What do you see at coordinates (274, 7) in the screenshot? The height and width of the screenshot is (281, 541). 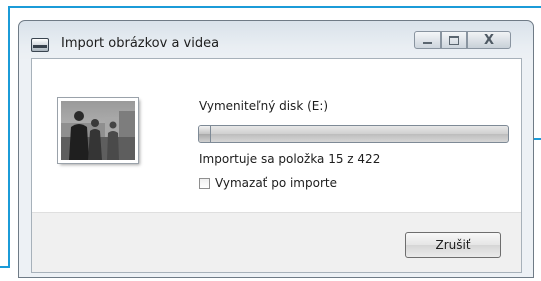 I see `callout-line-top` at bounding box center [274, 7].